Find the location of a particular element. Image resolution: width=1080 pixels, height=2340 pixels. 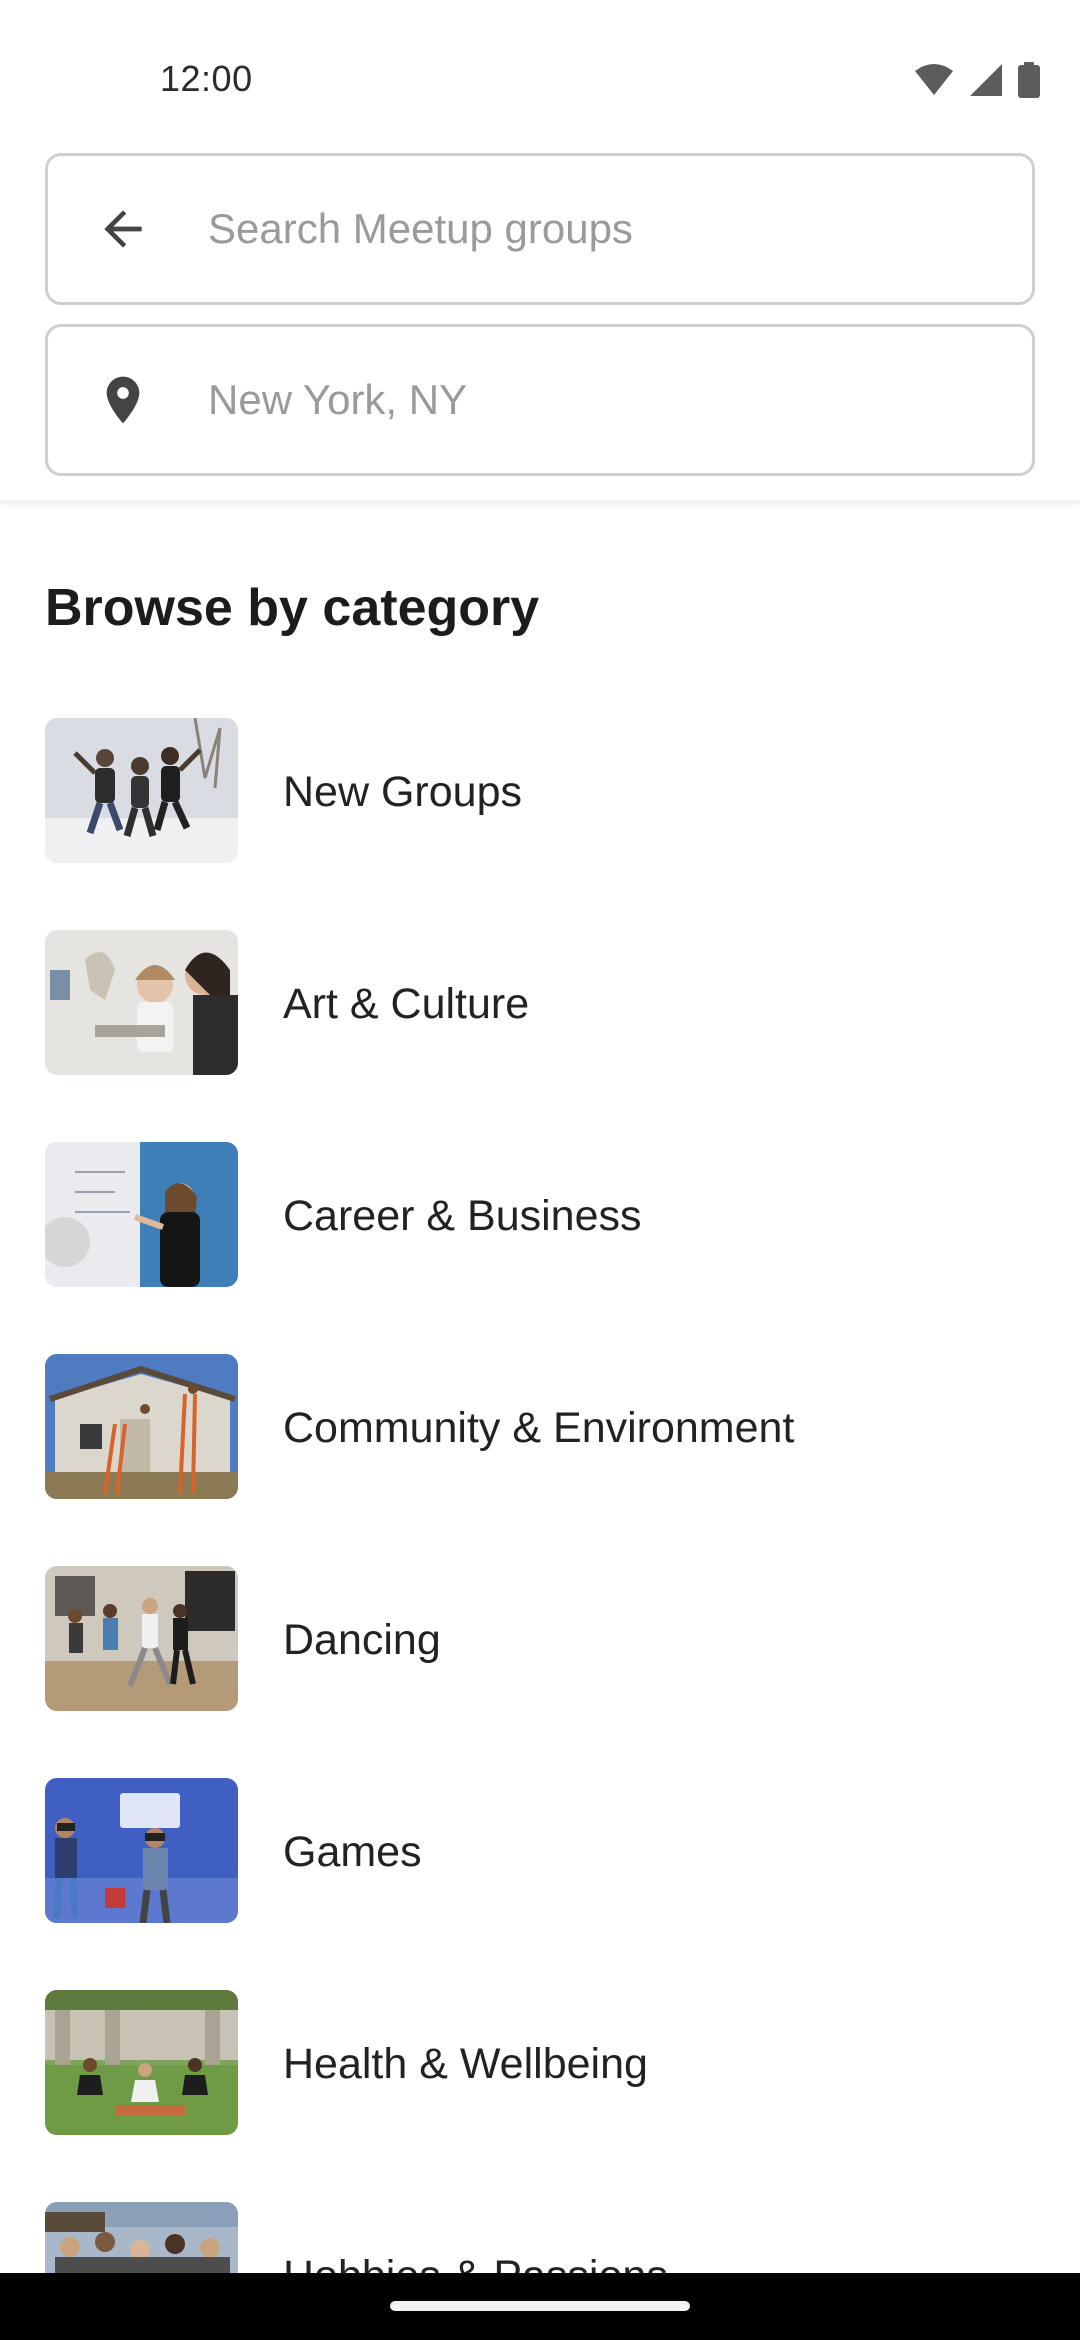

status-icons is located at coordinates (977, 82).